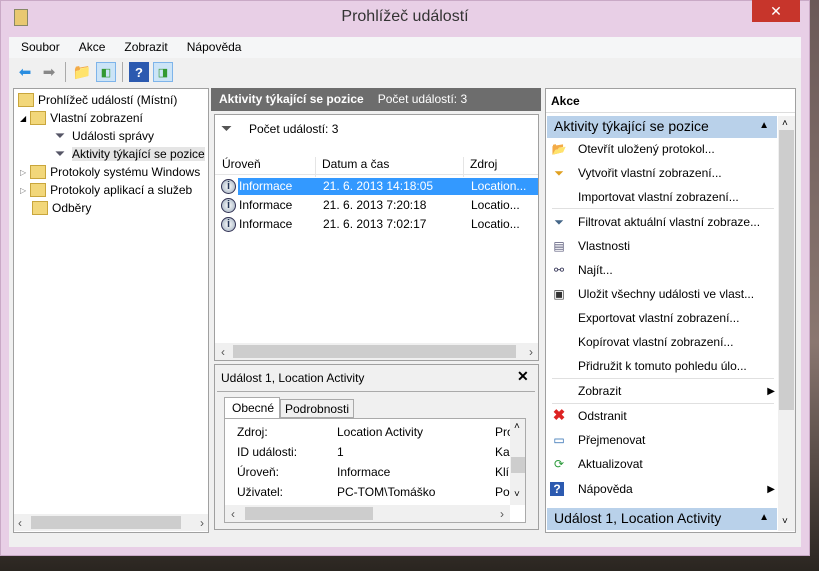 This screenshot has height=571, width=819. I want to click on action-label: Zobrazit, so click(600, 391).